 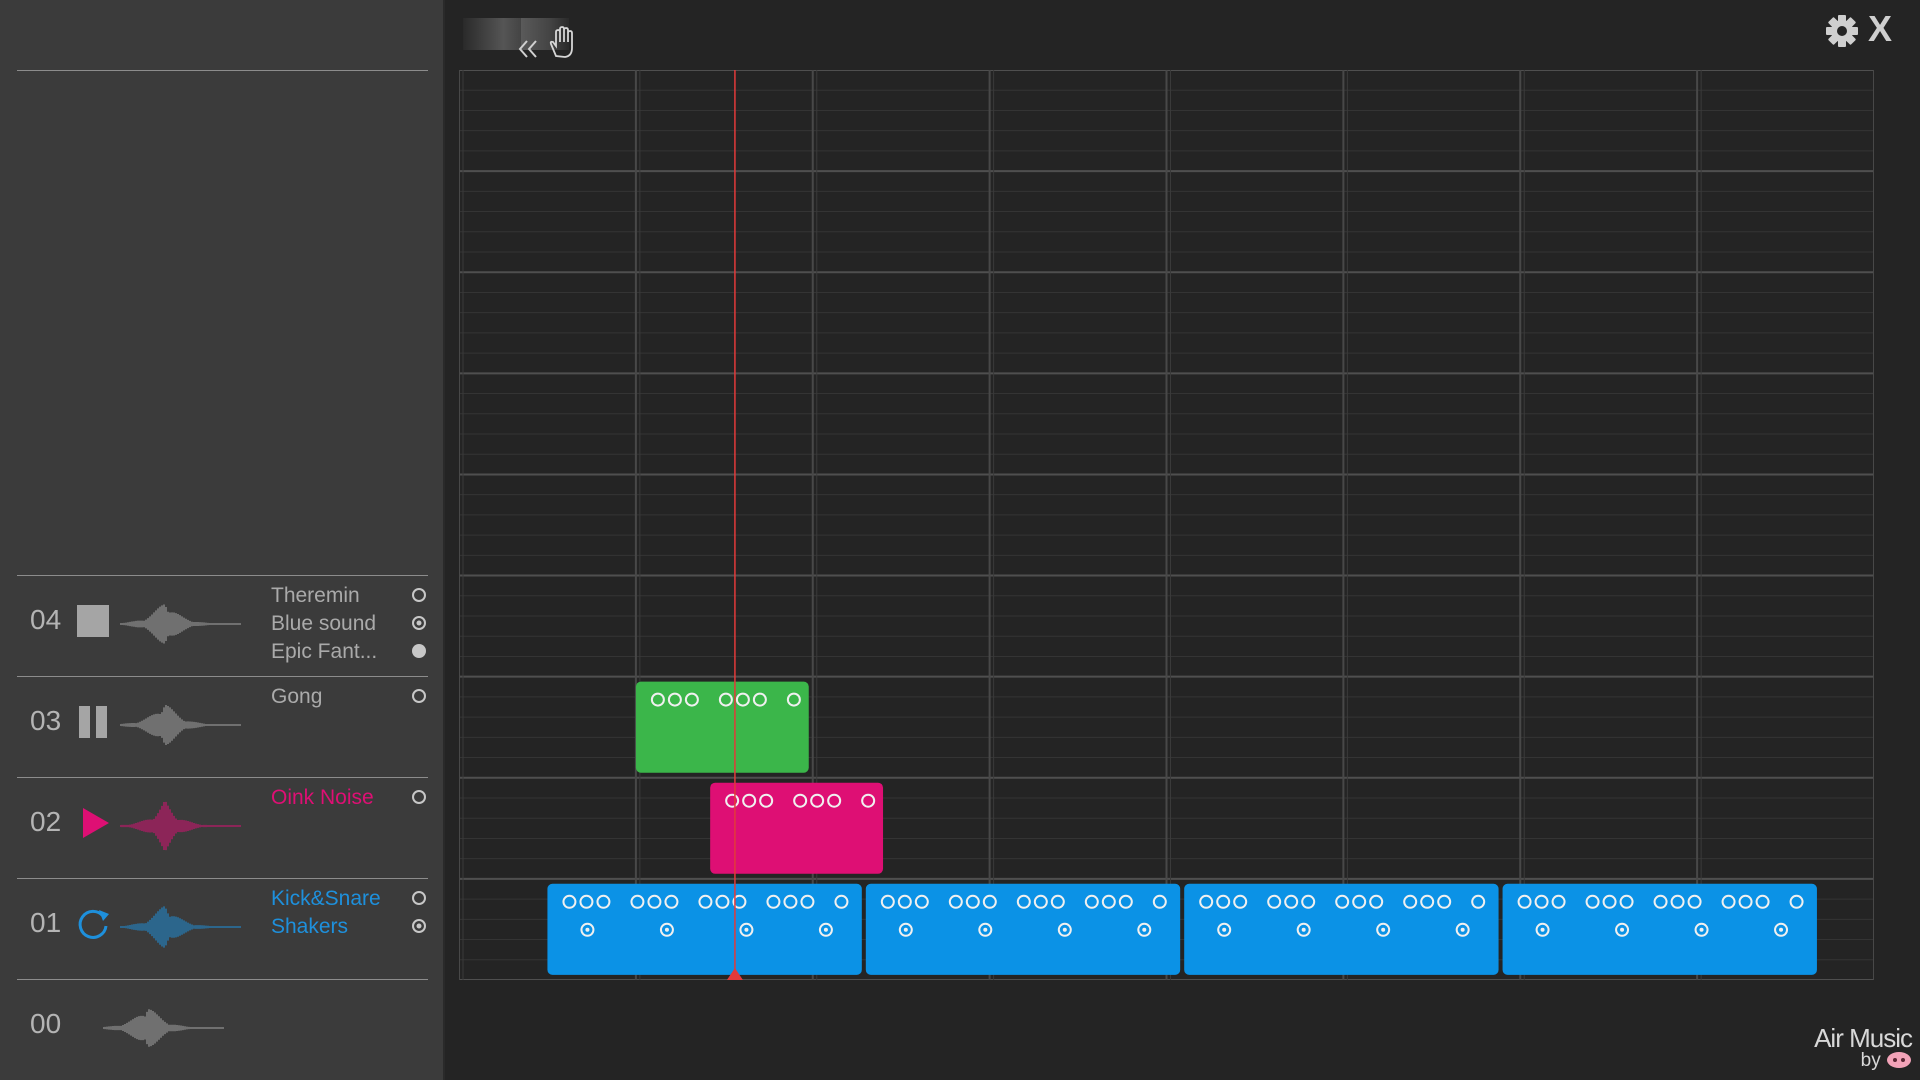 What do you see at coordinates (46, 922) in the screenshot?
I see `track-number: 01` at bounding box center [46, 922].